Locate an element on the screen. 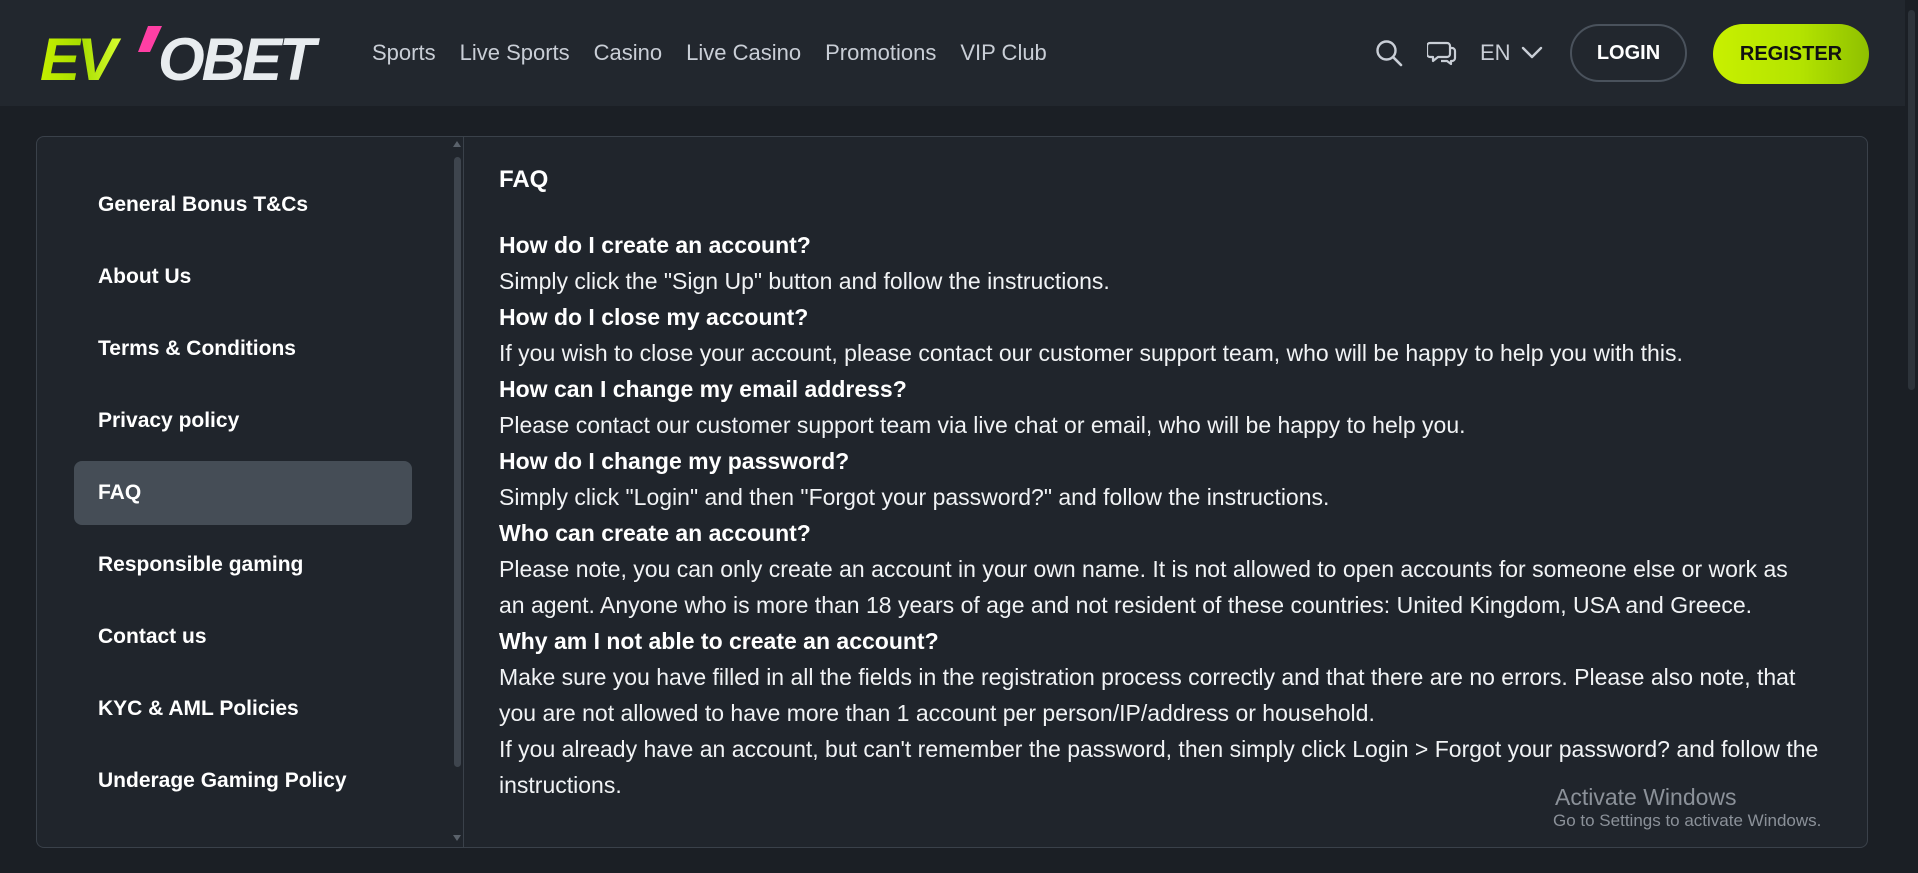 Image resolution: width=1918 pixels, height=873 pixels. login-button: LOGIN is located at coordinates (1628, 53).